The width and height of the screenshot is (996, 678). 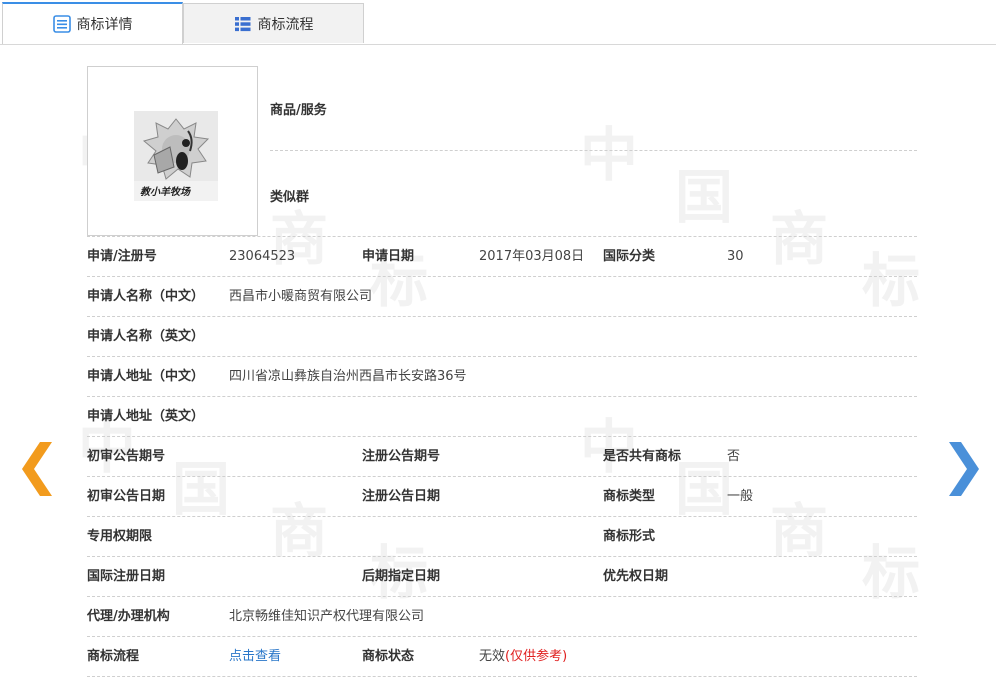 I want to click on agent-value: 北京畅维佳知识产权代理有限公司, so click(x=327, y=616).